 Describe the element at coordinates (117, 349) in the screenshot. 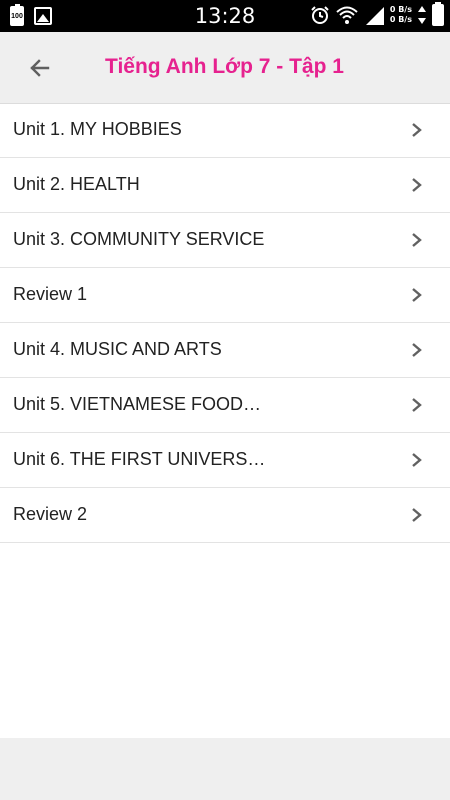

I see `list-item-label: Unit 4. MUSIC AND ARTS` at that location.